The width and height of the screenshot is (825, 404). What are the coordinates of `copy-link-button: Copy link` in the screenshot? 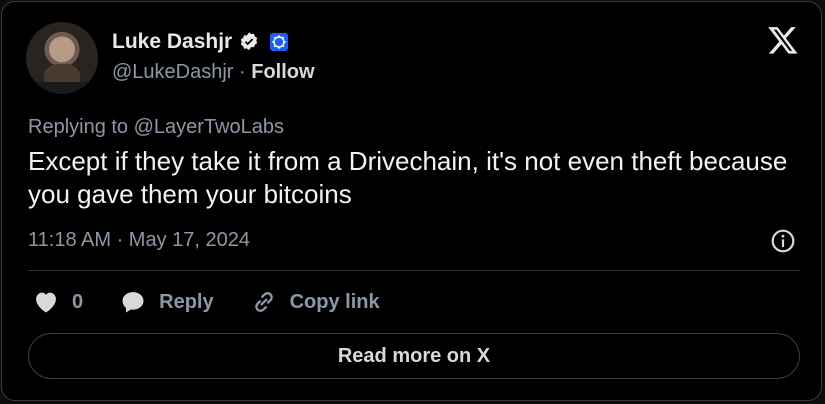 It's located at (315, 302).